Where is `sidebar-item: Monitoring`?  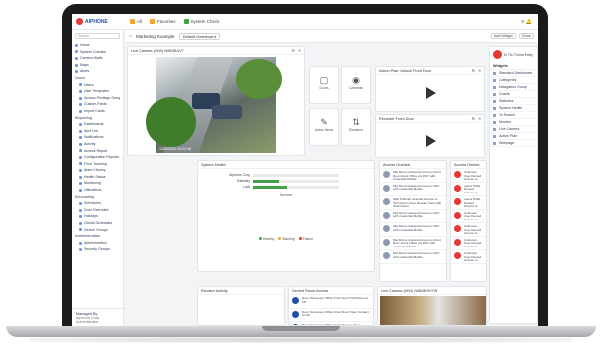
sidebar-item: Monitoring is located at coordinates (97, 183).